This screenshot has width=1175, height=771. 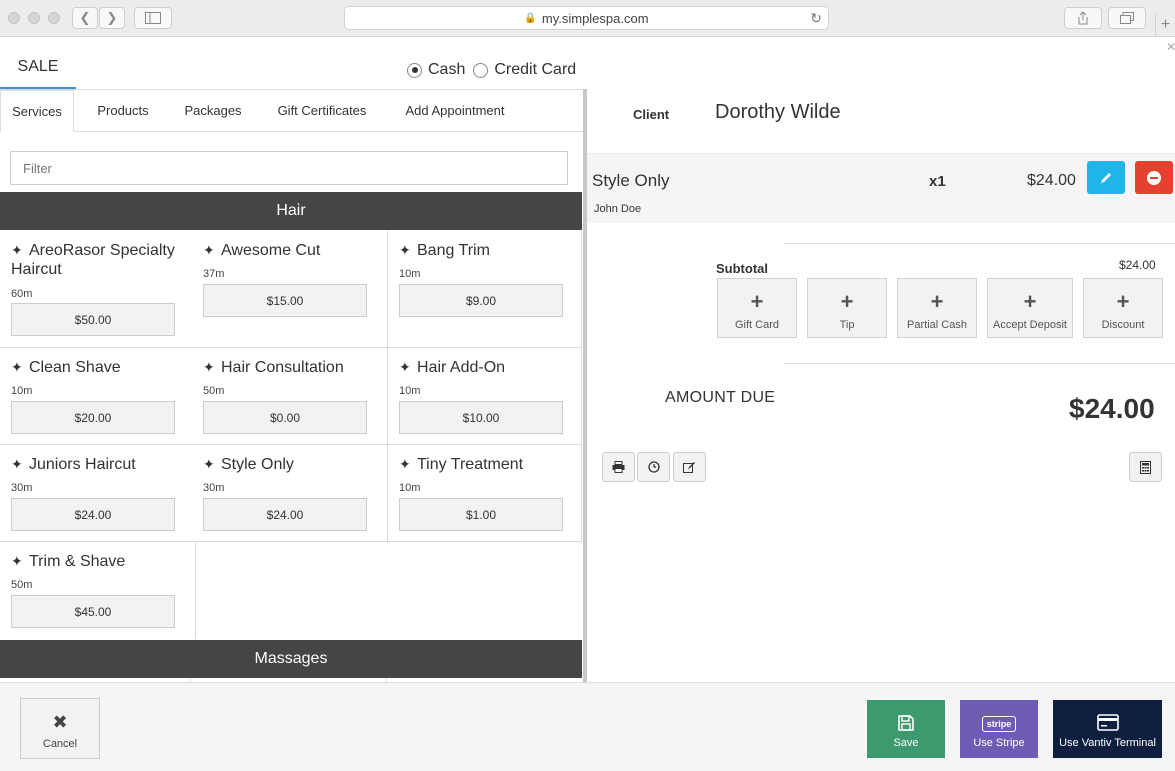 I want to click on gift-card-button: + Gift Card, so click(x=757, y=308).